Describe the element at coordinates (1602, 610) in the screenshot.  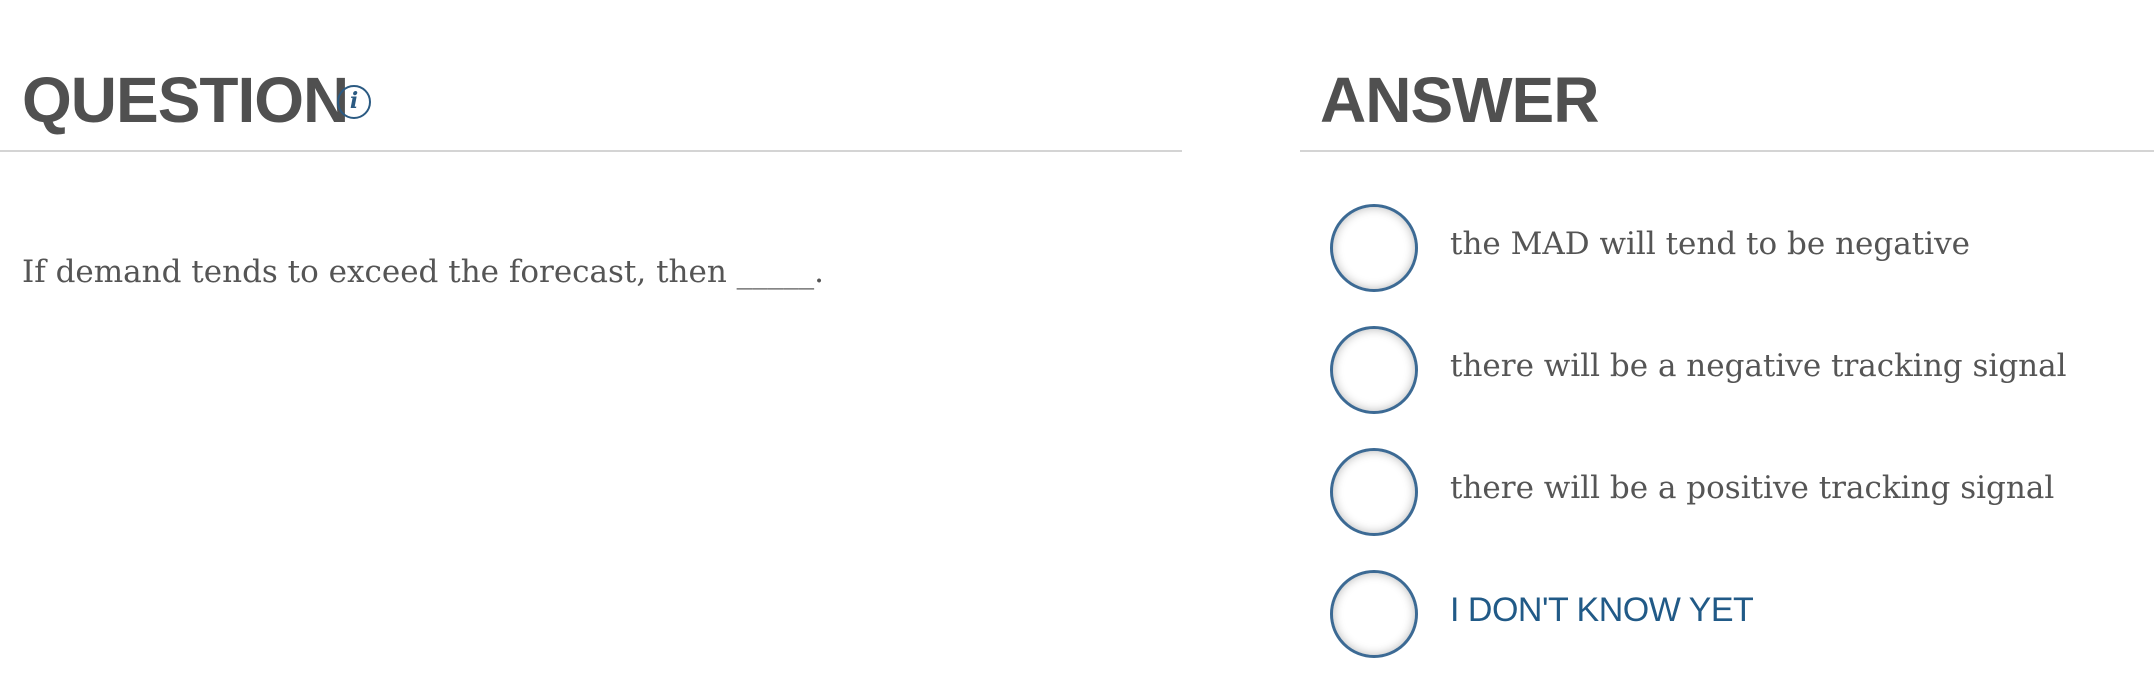
I see `dont-know-label: I DON'T KNOW YET` at that location.